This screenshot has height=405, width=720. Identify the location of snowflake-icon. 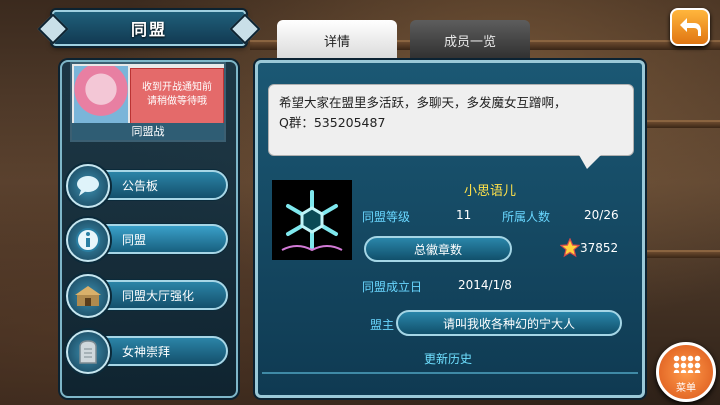
(312, 221).